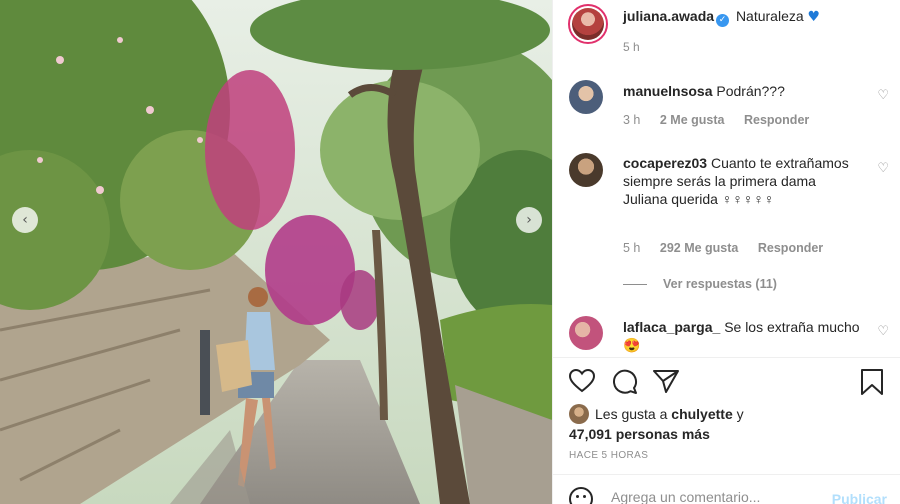 The image size is (900, 504). What do you see at coordinates (740, 414) in the screenshot?
I see `likes-connector: y` at bounding box center [740, 414].